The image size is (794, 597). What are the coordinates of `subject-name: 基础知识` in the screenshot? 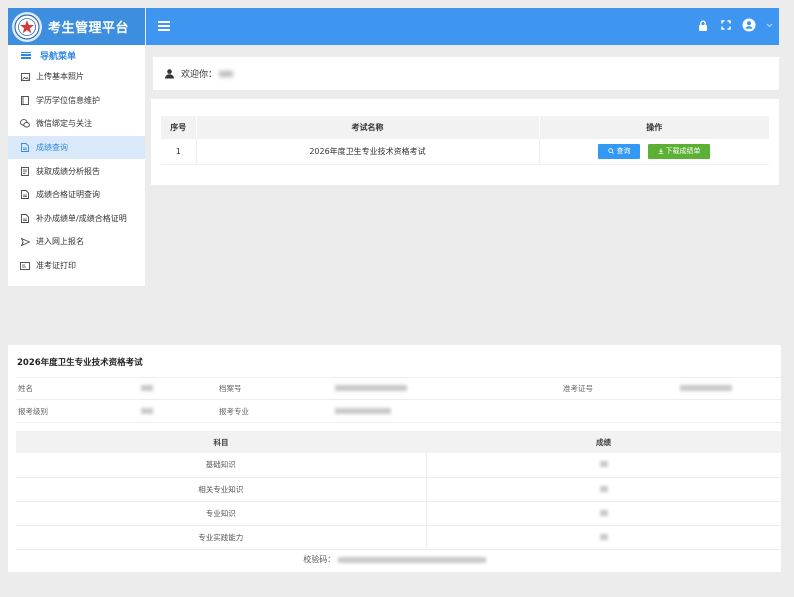 It's located at (221, 465).